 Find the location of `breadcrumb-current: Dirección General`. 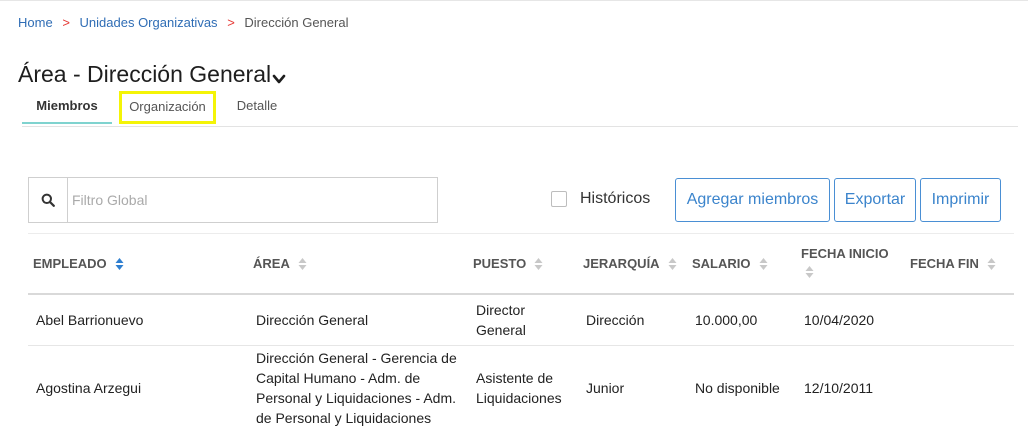

breadcrumb-current: Dirección General is located at coordinates (296, 22).